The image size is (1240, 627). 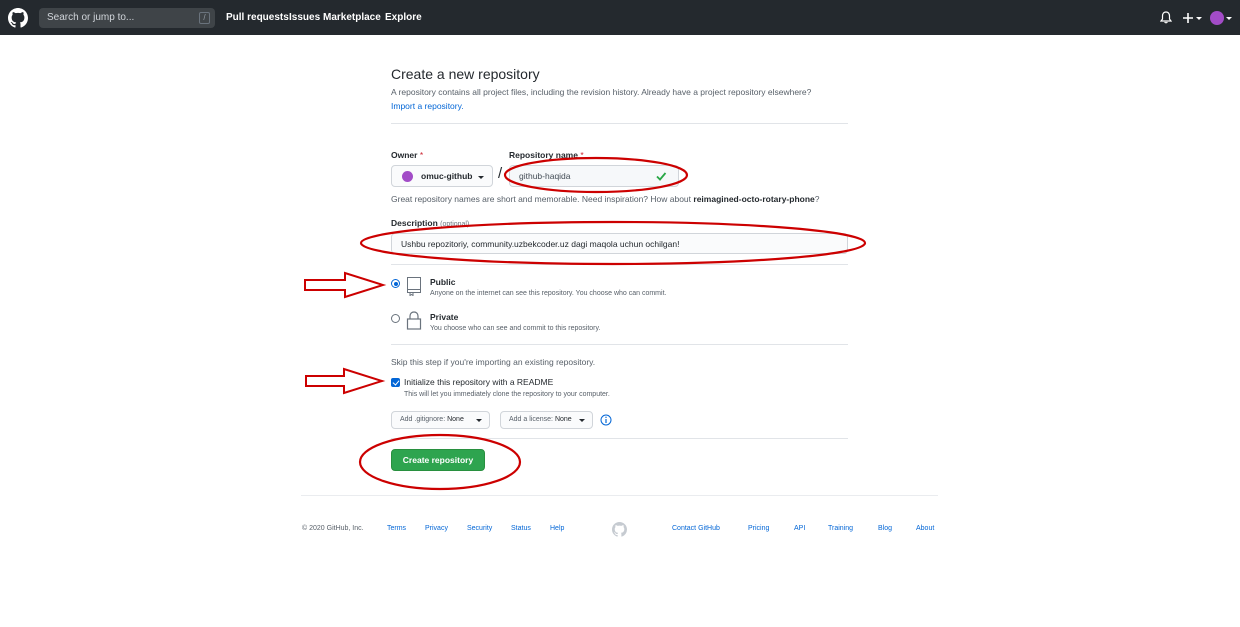 What do you see at coordinates (414, 320) in the screenshot?
I see `lock-icon` at bounding box center [414, 320].